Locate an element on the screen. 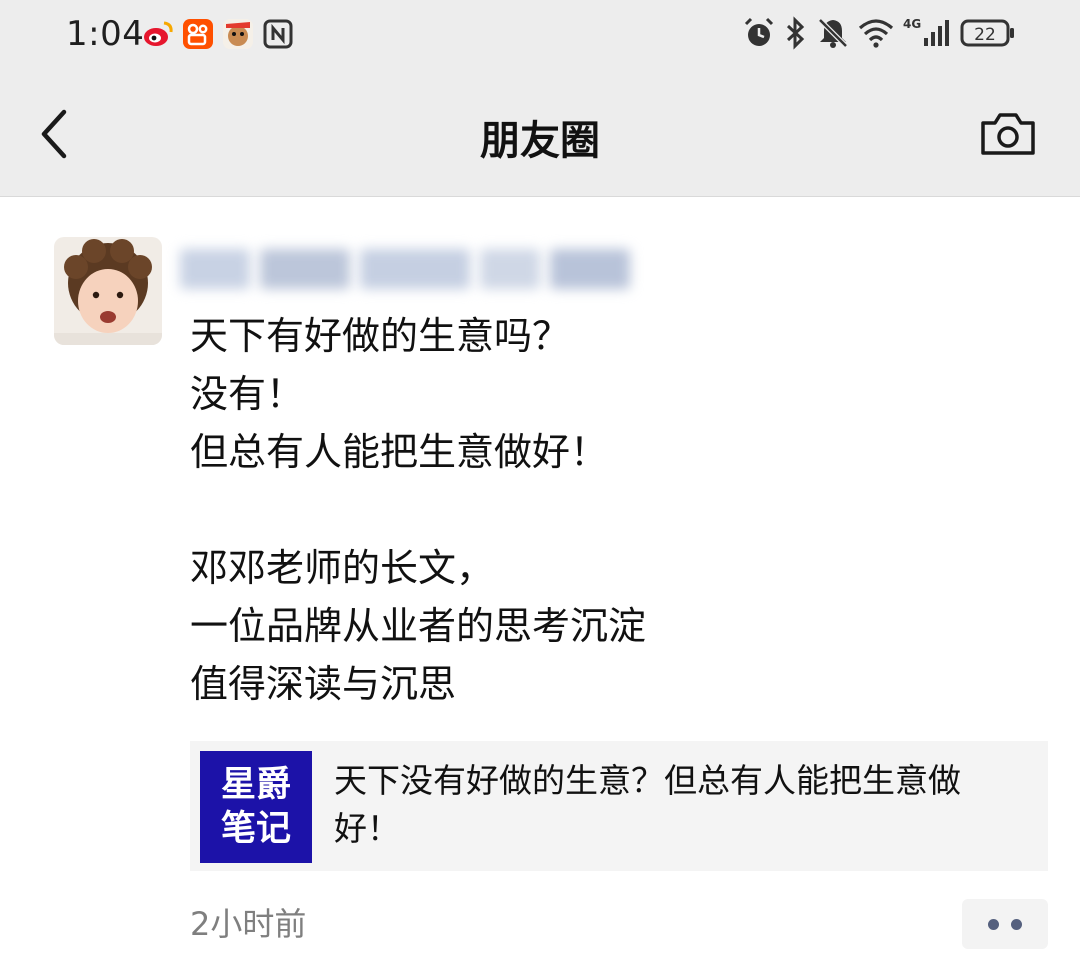  battery-level: 22 is located at coordinates (985, 35).